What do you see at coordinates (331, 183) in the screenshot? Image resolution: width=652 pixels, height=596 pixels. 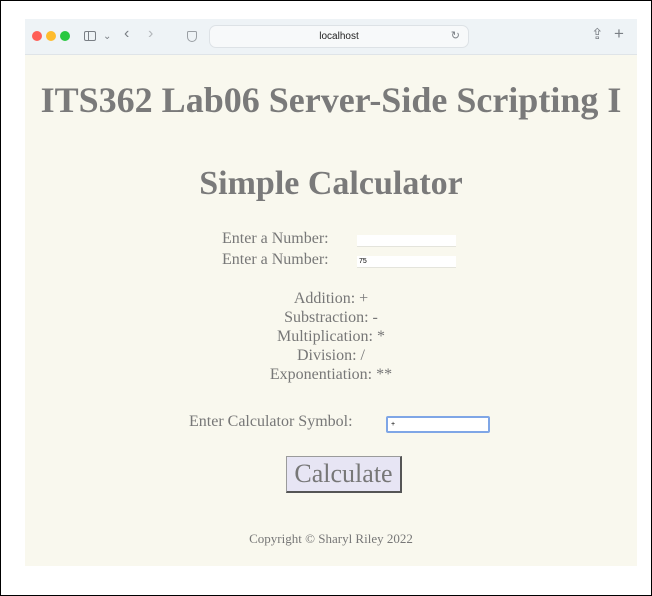 I see `calculator-title: Simple Calculator` at bounding box center [331, 183].